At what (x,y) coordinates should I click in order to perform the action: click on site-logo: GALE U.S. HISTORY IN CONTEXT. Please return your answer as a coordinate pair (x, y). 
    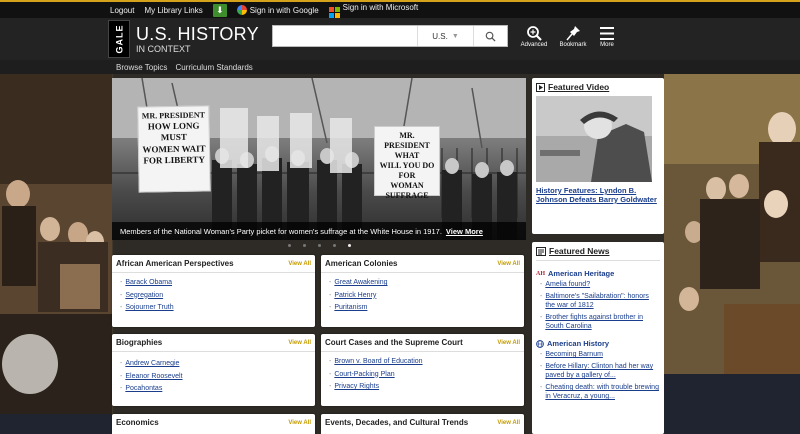
    Looking at the image, I should click on (183, 39).